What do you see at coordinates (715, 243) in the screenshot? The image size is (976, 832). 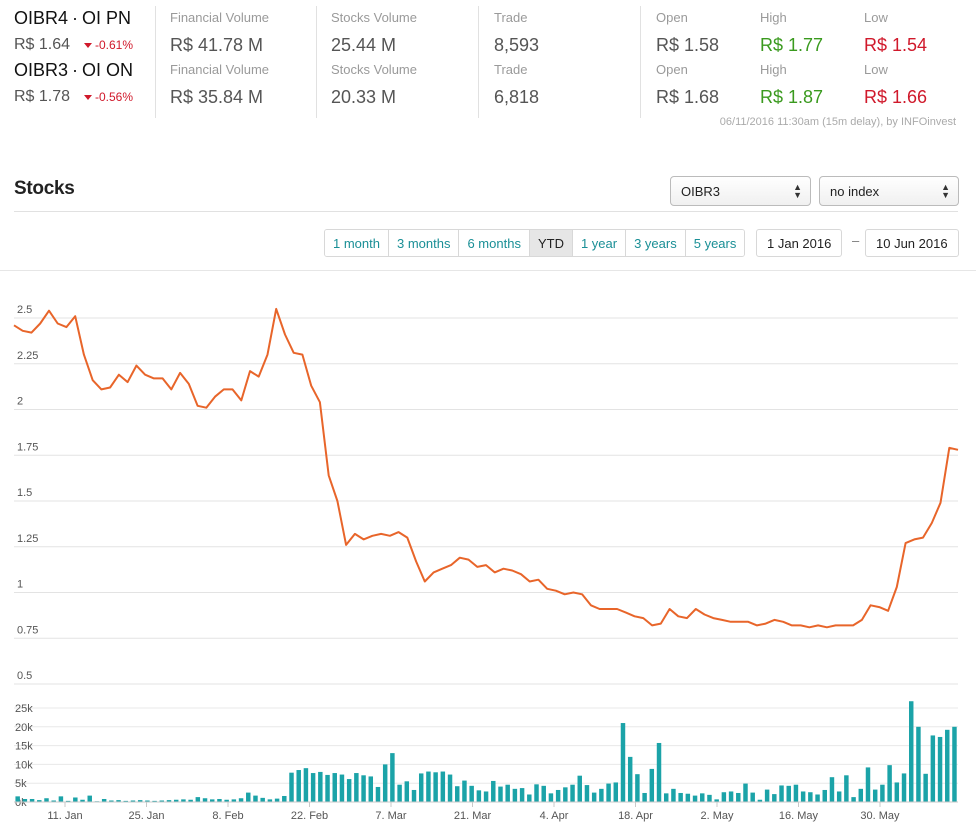 I see `range-5-years: 5 years` at bounding box center [715, 243].